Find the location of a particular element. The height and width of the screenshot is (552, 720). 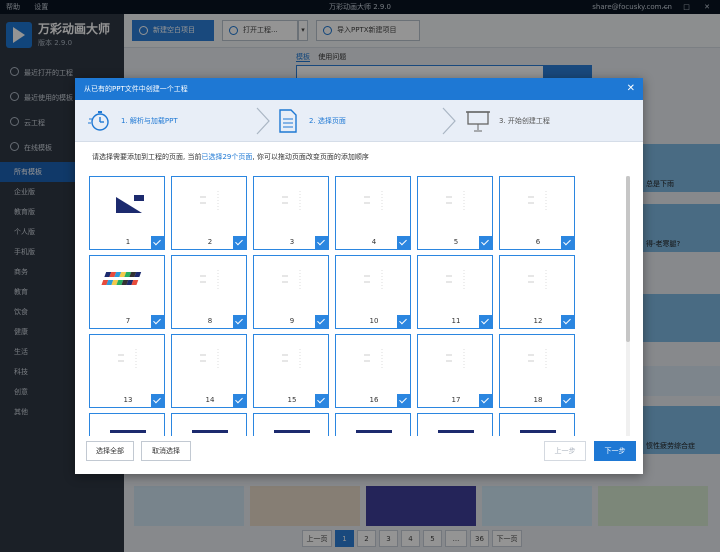

page-thumbnail: 12 is located at coordinates (537, 292).